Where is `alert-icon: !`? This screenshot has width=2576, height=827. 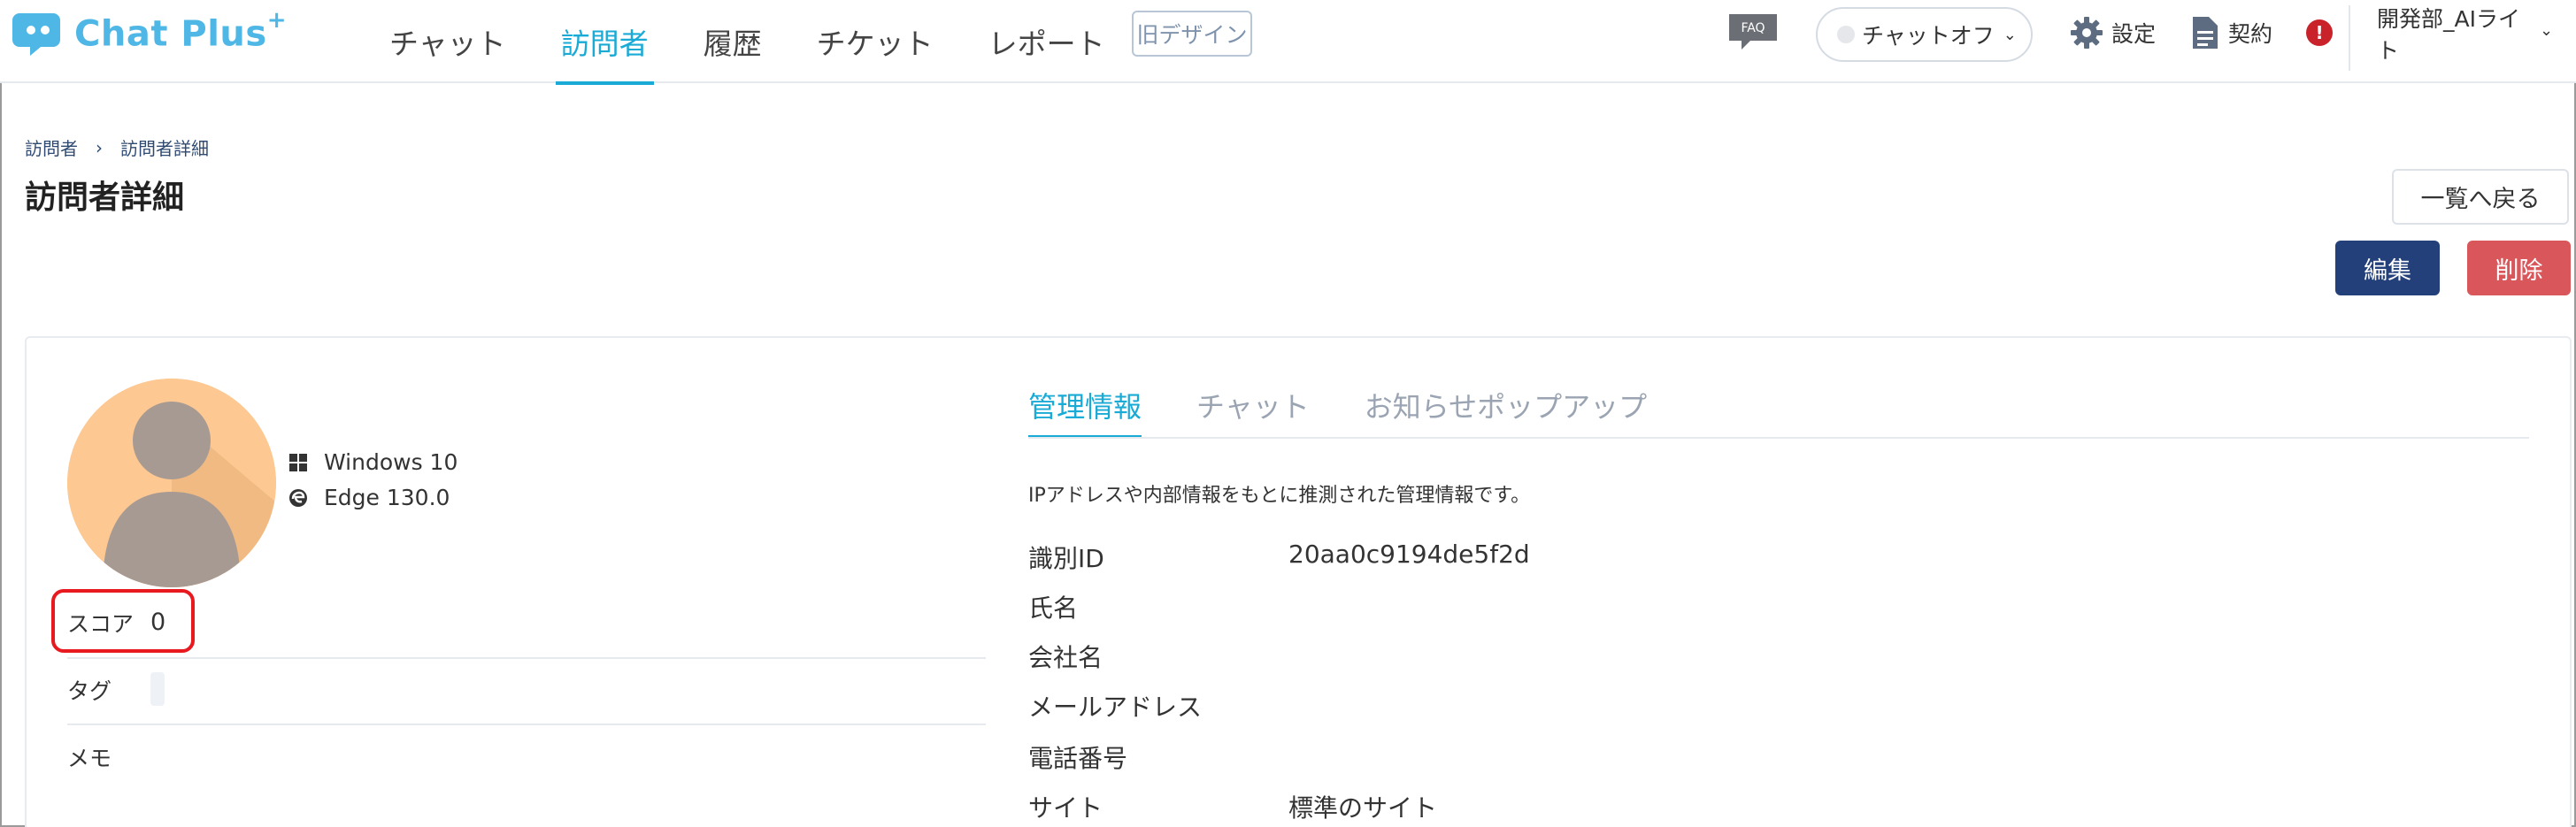
alert-icon: ! is located at coordinates (2319, 33).